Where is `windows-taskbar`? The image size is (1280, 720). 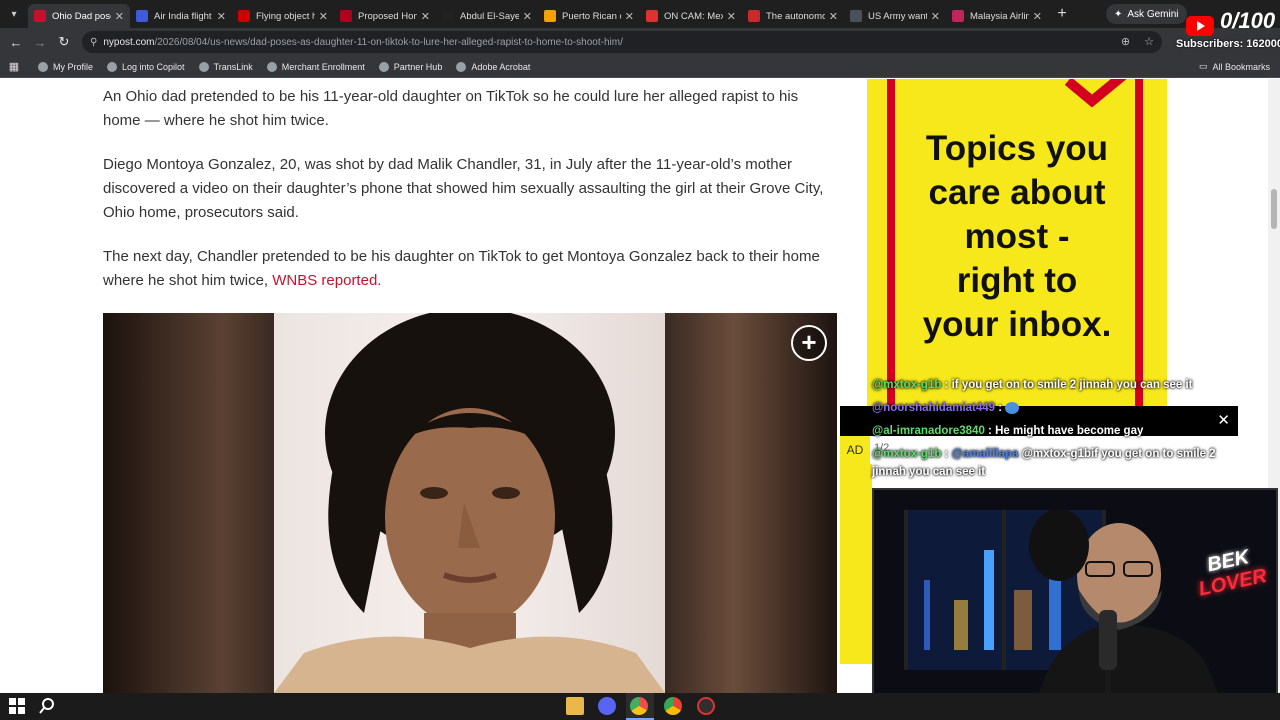
windows-taskbar is located at coordinates (640, 706).